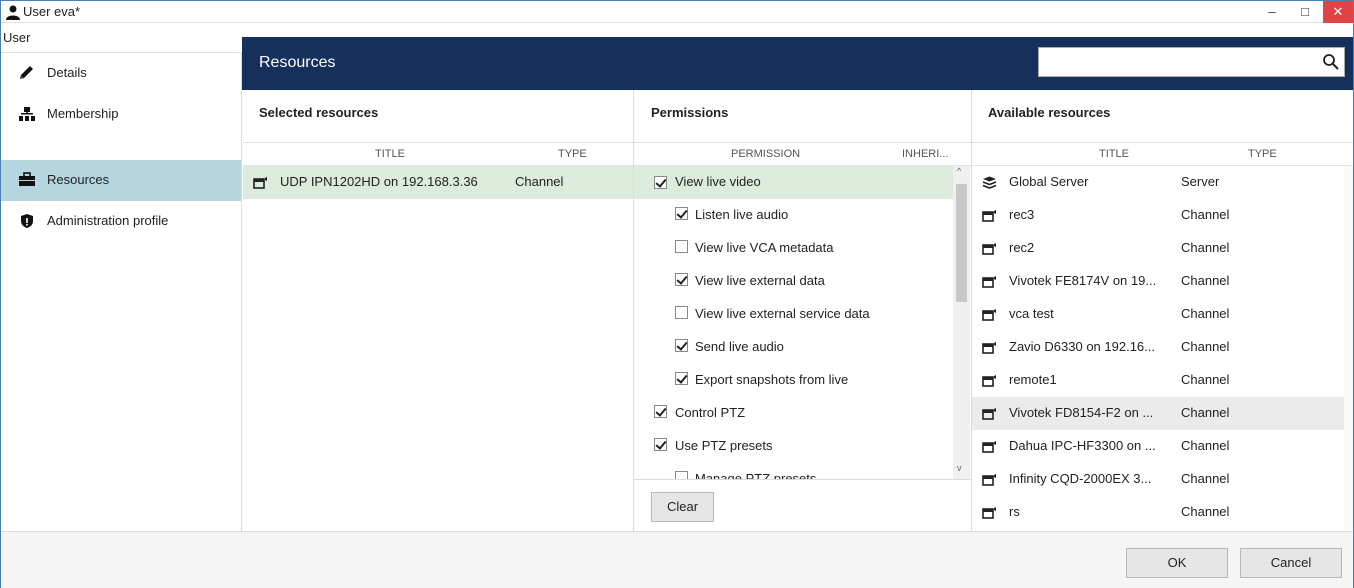 This screenshot has width=1354, height=588. What do you see at coordinates (677, 559) in the screenshot?
I see `dialog-footer: OK Cancel` at bounding box center [677, 559].